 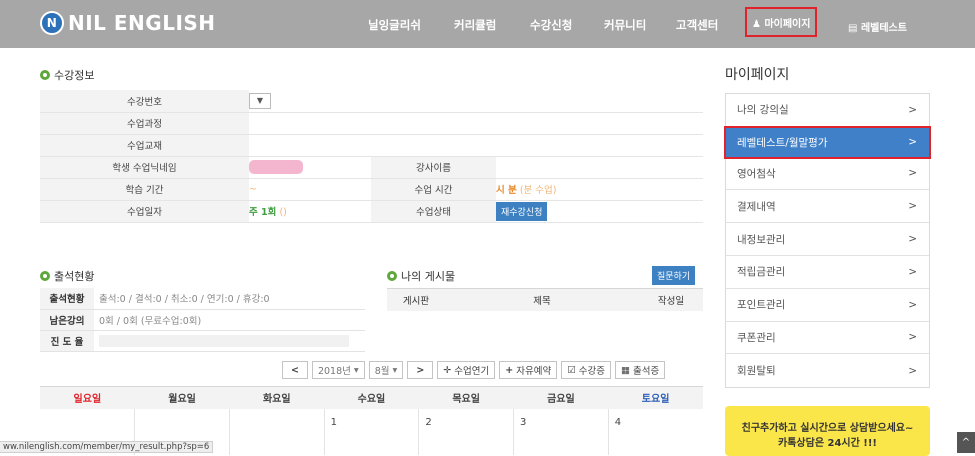 What do you see at coordinates (506, 190) in the screenshot?
I see `class-time-text: 시 분` at bounding box center [506, 190].